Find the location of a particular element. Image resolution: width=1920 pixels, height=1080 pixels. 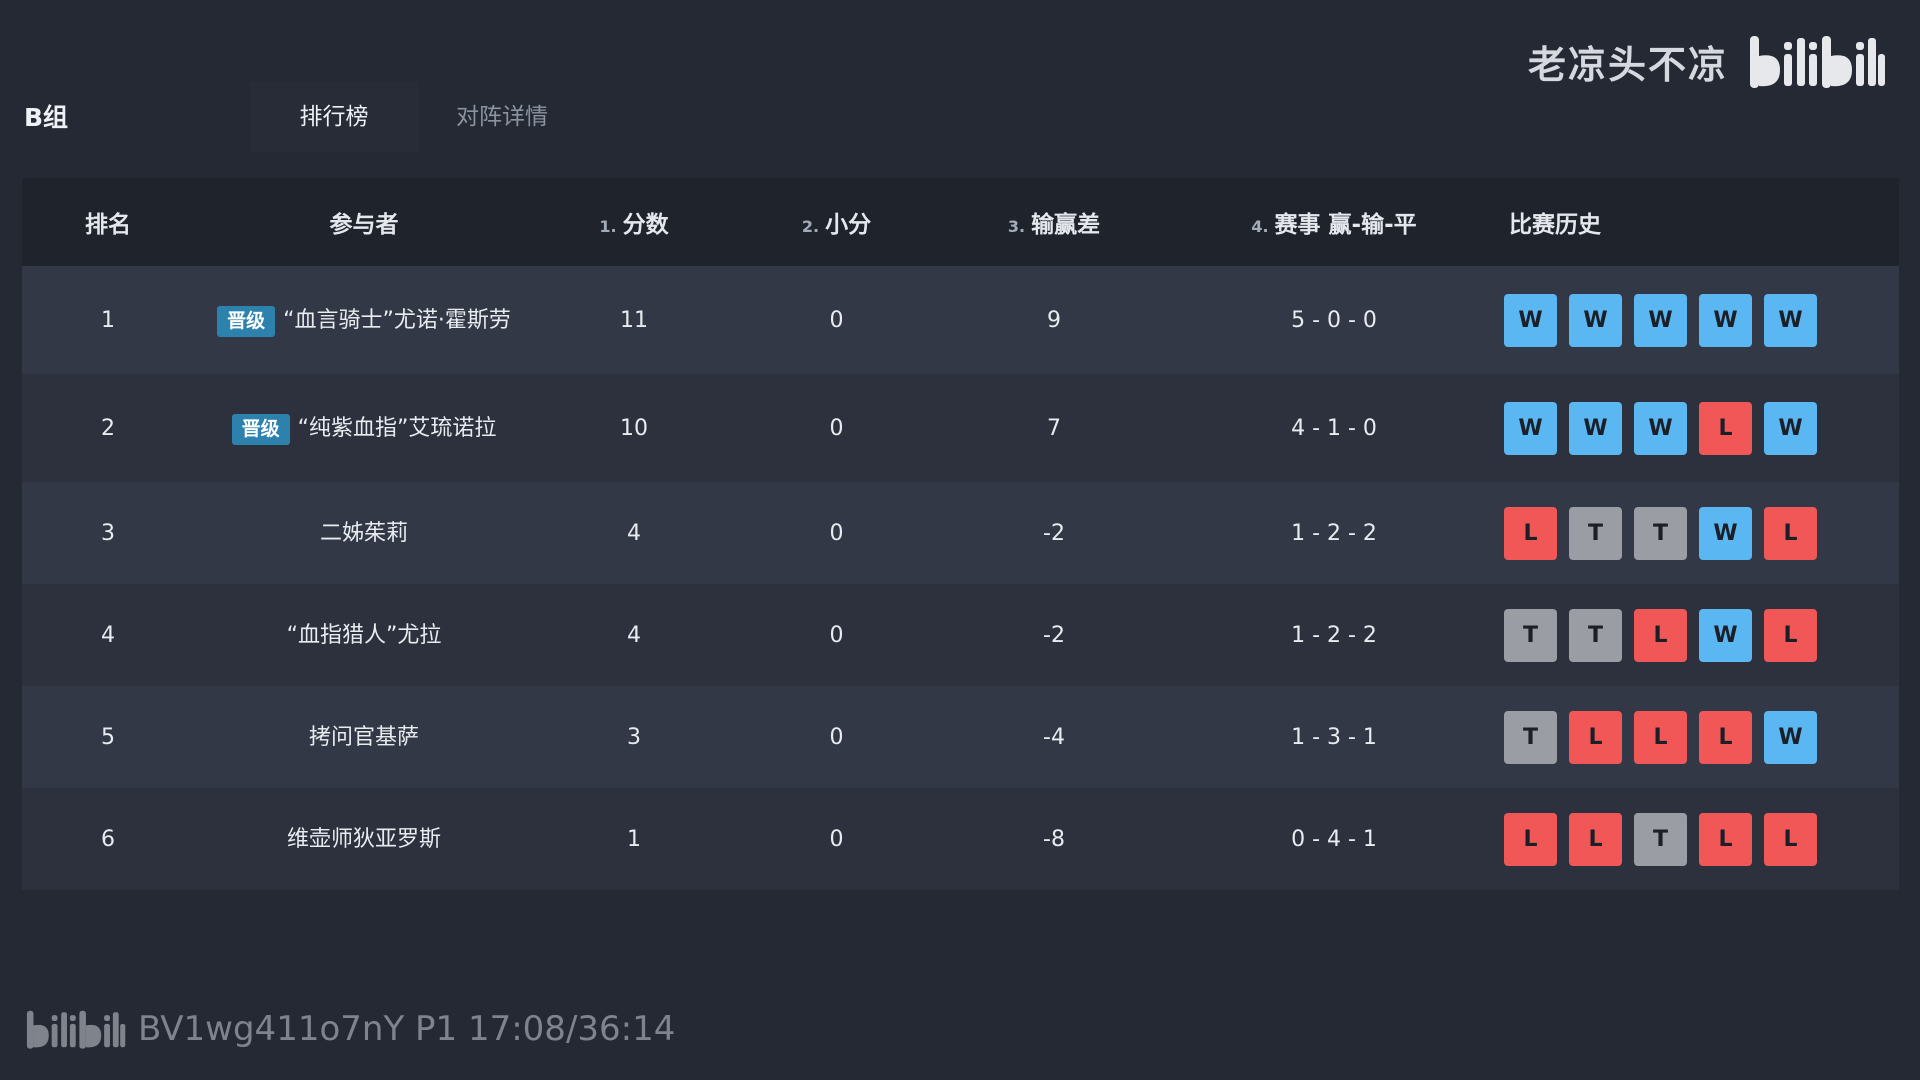

participant-cell: 晋级 “血言骑士”尤诺·霍斯劳 is located at coordinates (364, 320).